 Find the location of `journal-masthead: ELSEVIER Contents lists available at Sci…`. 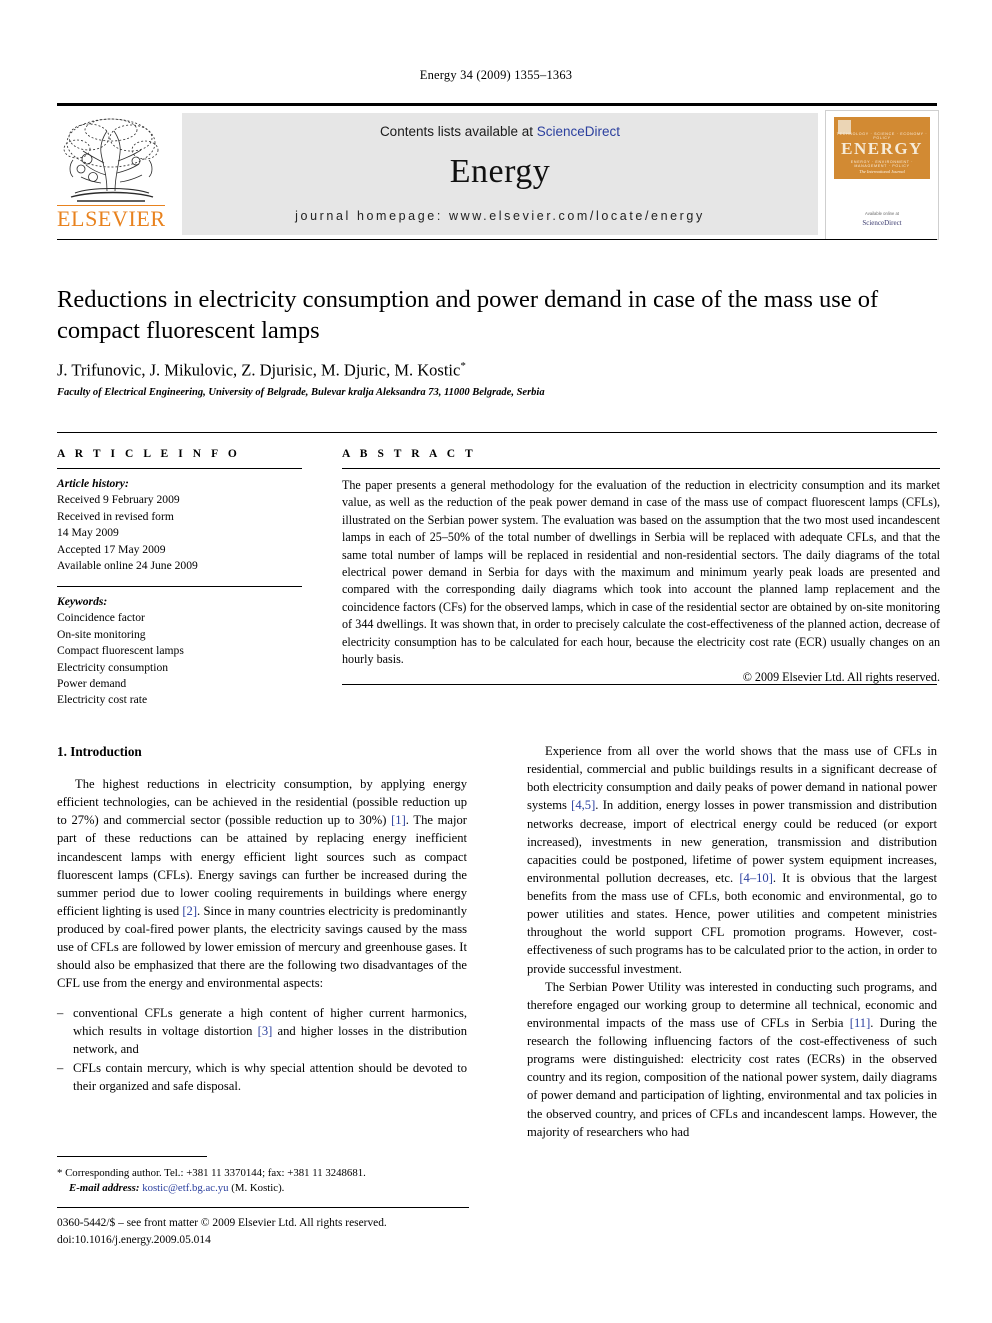

journal-masthead: ELSEVIER Contents lists available at Sci… is located at coordinates (498, 171).